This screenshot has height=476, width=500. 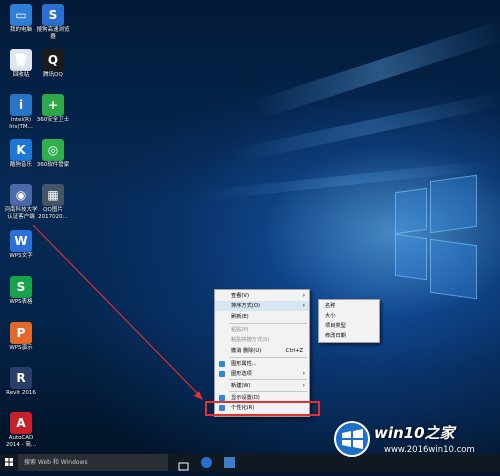 I want to click on watermark-url: www.2016win10.com, so click(x=429, y=450).